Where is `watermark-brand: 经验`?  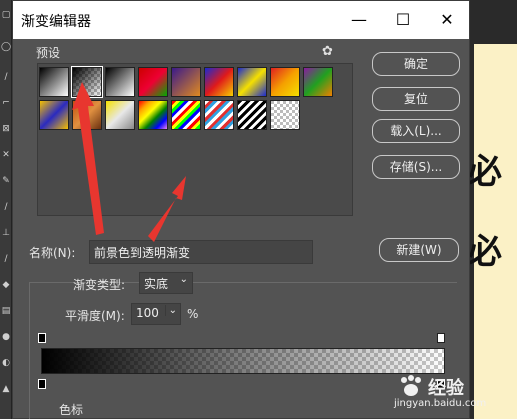
watermark-brand: 经验 is located at coordinates (446, 388).